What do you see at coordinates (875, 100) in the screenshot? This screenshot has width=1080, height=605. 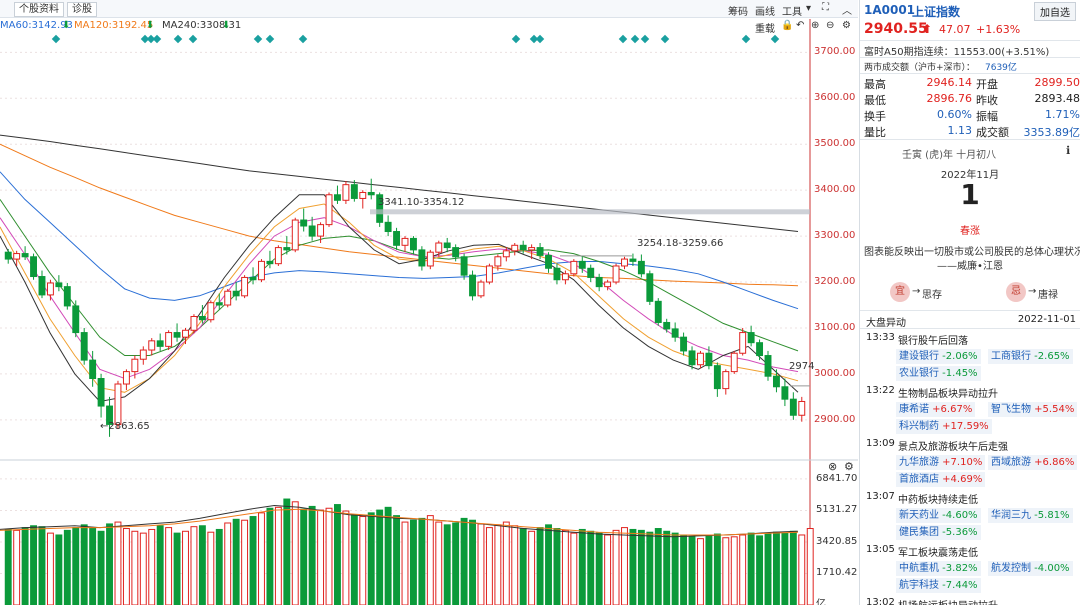 I see `stat-label: 最低` at bounding box center [875, 100].